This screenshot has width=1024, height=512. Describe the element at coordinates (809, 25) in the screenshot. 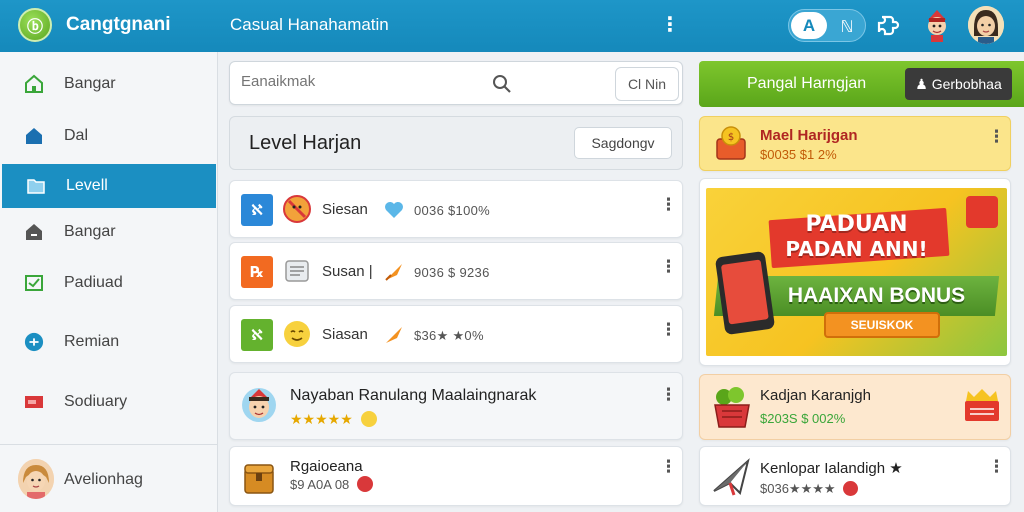

I see `toggle-option-a: A` at that location.